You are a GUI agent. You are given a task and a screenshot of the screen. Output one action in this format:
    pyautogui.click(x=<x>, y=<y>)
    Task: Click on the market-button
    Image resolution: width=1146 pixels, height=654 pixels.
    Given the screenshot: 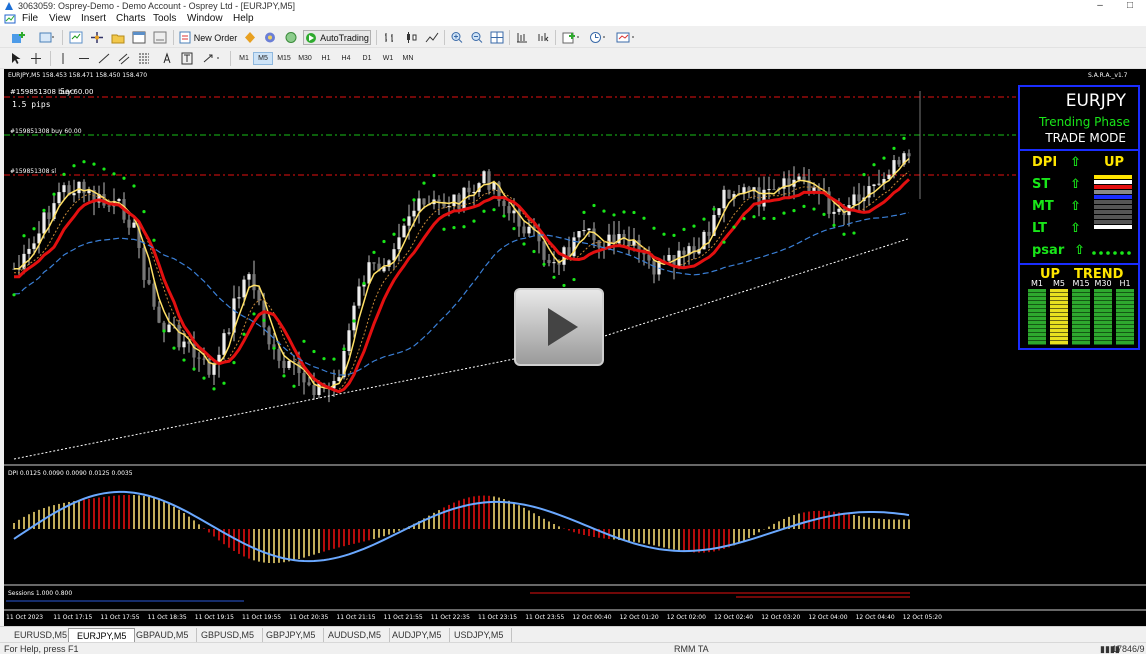 What is the action you would take?
    pyautogui.click(x=270, y=37)
    